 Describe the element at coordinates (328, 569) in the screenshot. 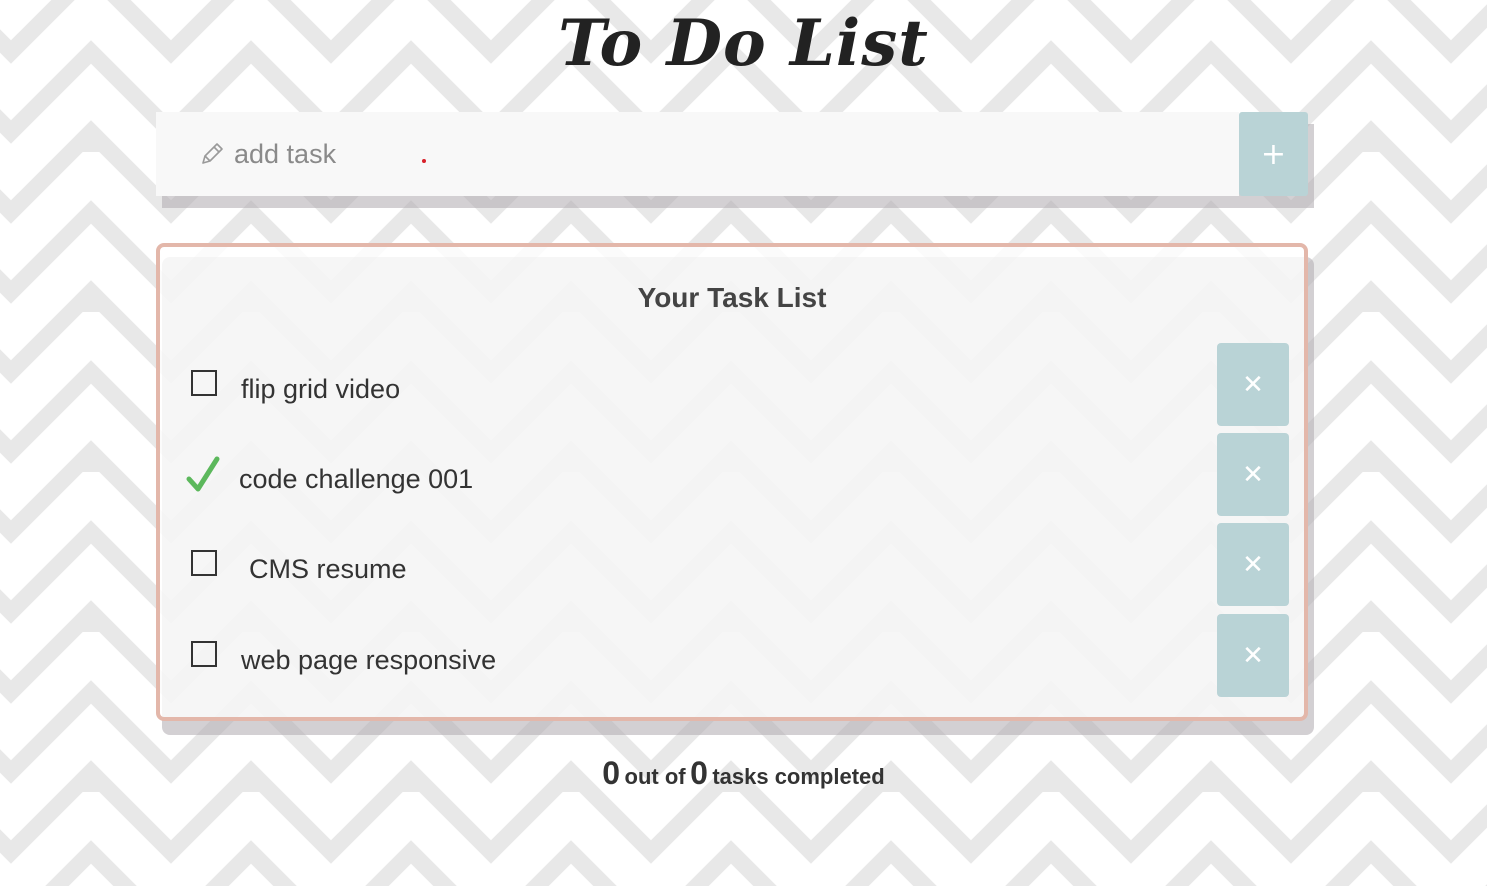

I see `task-label: CMS resume` at that location.